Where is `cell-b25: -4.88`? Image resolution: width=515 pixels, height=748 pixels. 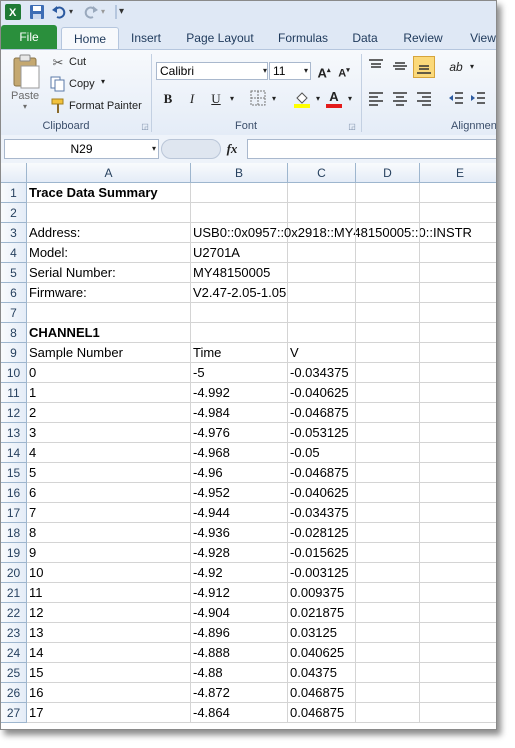 cell-b25: -4.88 is located at coordinates (239, 673).